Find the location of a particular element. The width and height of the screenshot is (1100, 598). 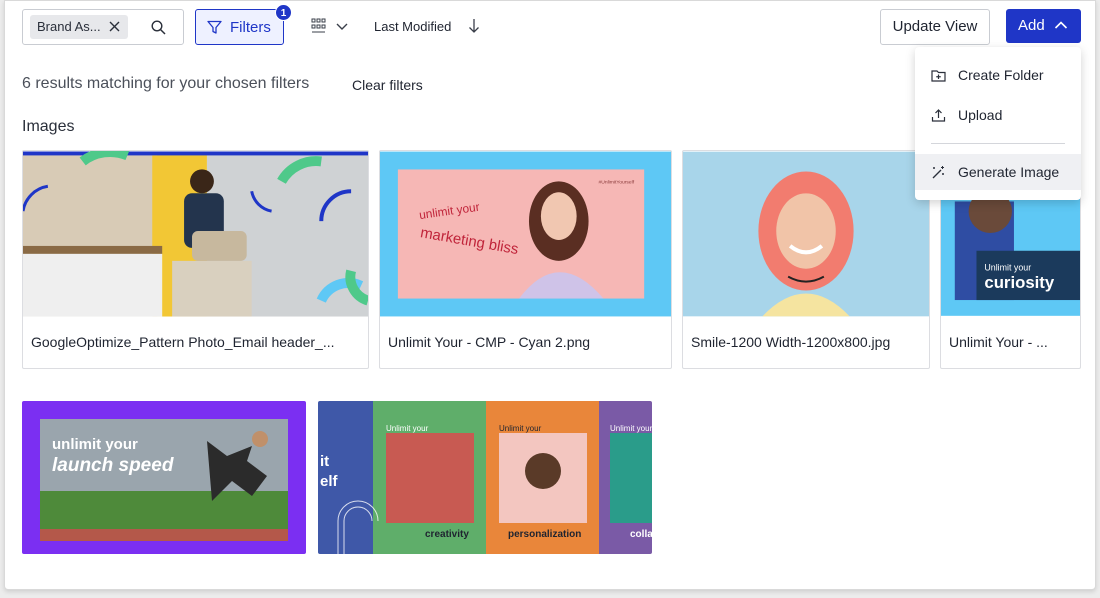

add-dropdown-menu: Create Folder Upload Generate Image is located at coordinates (998, 123).